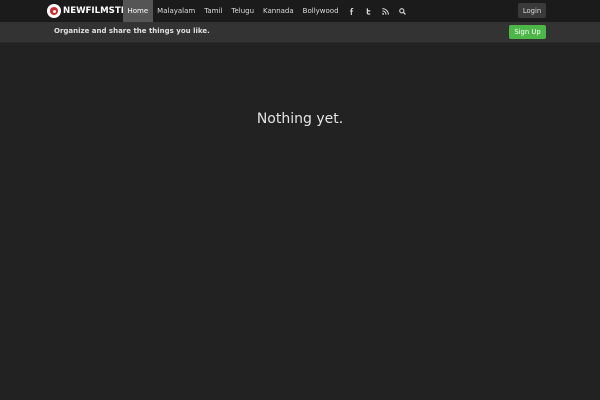 The height and width of the screenshot is (400, 600). Describe the element at coordinates (213, 11) in the screenshot. I see `nav-item-tamil: Tamil` at that location.